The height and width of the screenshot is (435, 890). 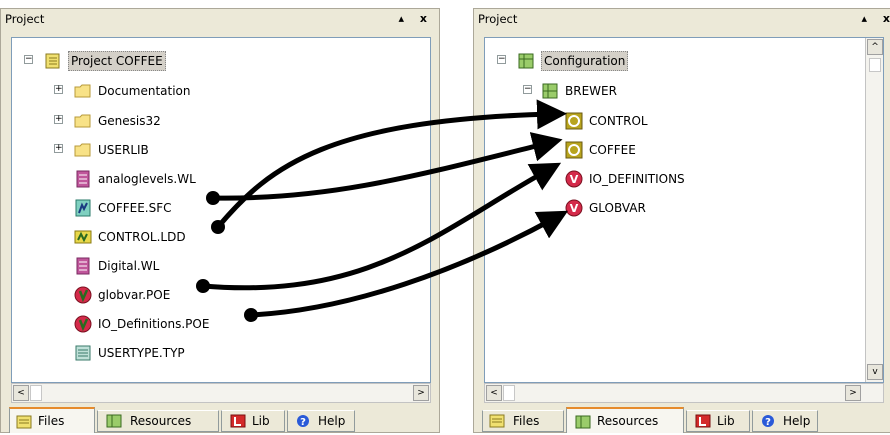 I want to click on type-file-icon, so click(x=83, y=353).